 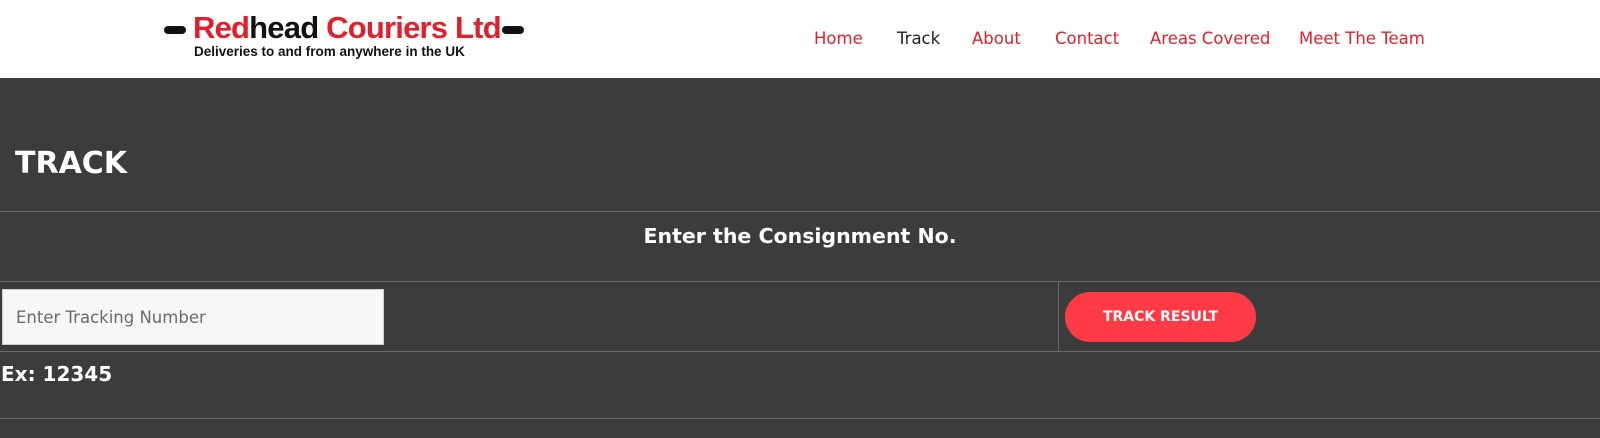 I want to click on nav-link-home: Home, so click(x=838, y=39).